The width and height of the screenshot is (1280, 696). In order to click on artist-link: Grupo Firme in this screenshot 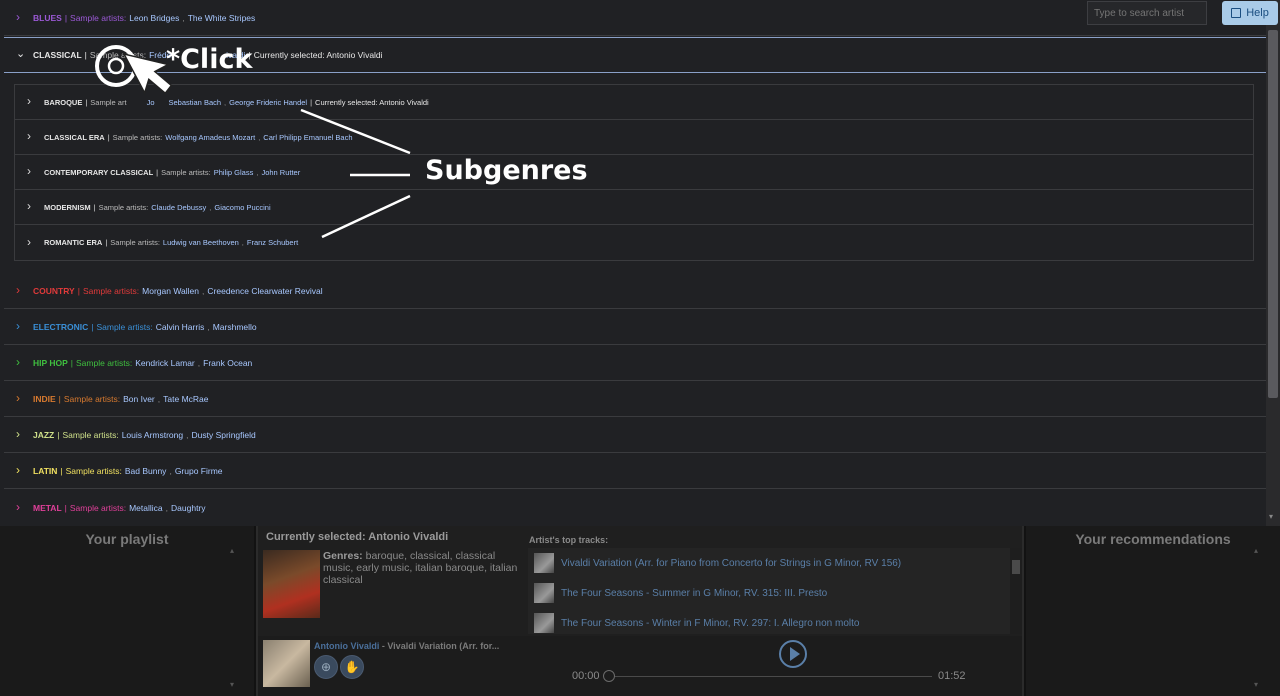, I will do `click(199, 471)`.